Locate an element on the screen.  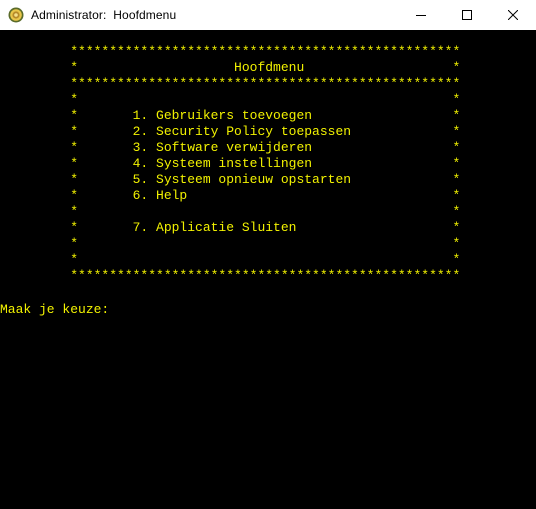
menu-option-2: * 2. Security Policy toepassen * is located at coordinates (230, 131).